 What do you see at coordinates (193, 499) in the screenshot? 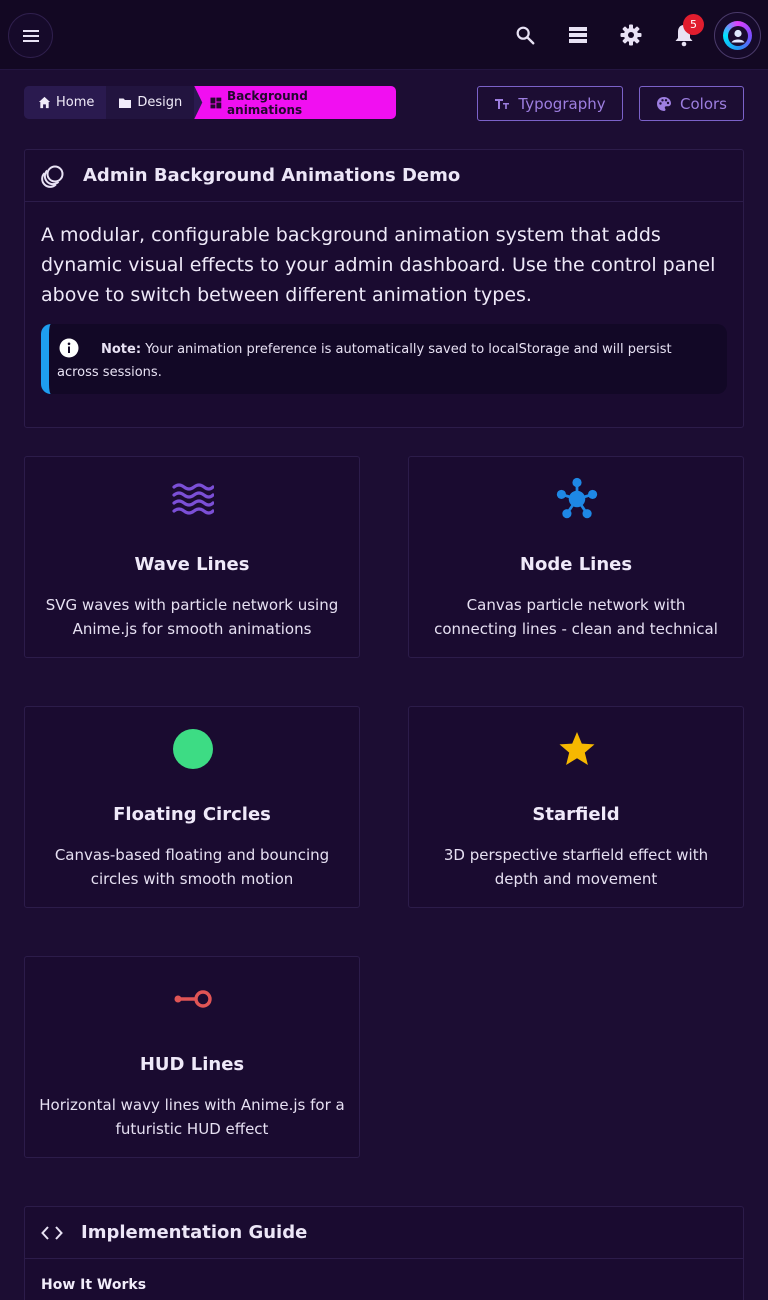
I see `waves-icon` at bounding box center [193, 499].